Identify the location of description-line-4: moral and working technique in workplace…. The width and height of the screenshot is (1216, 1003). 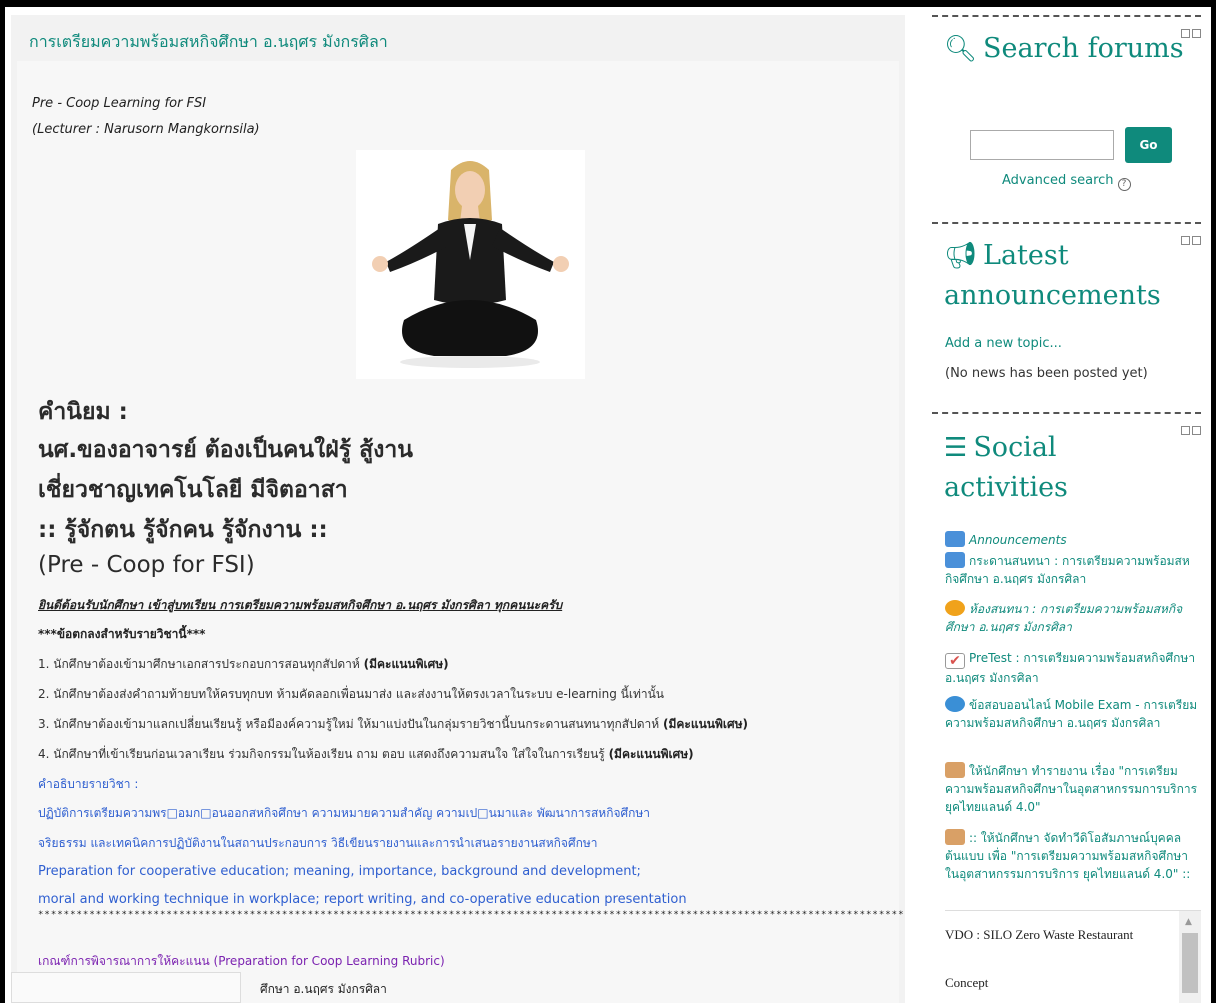
(362, 899).